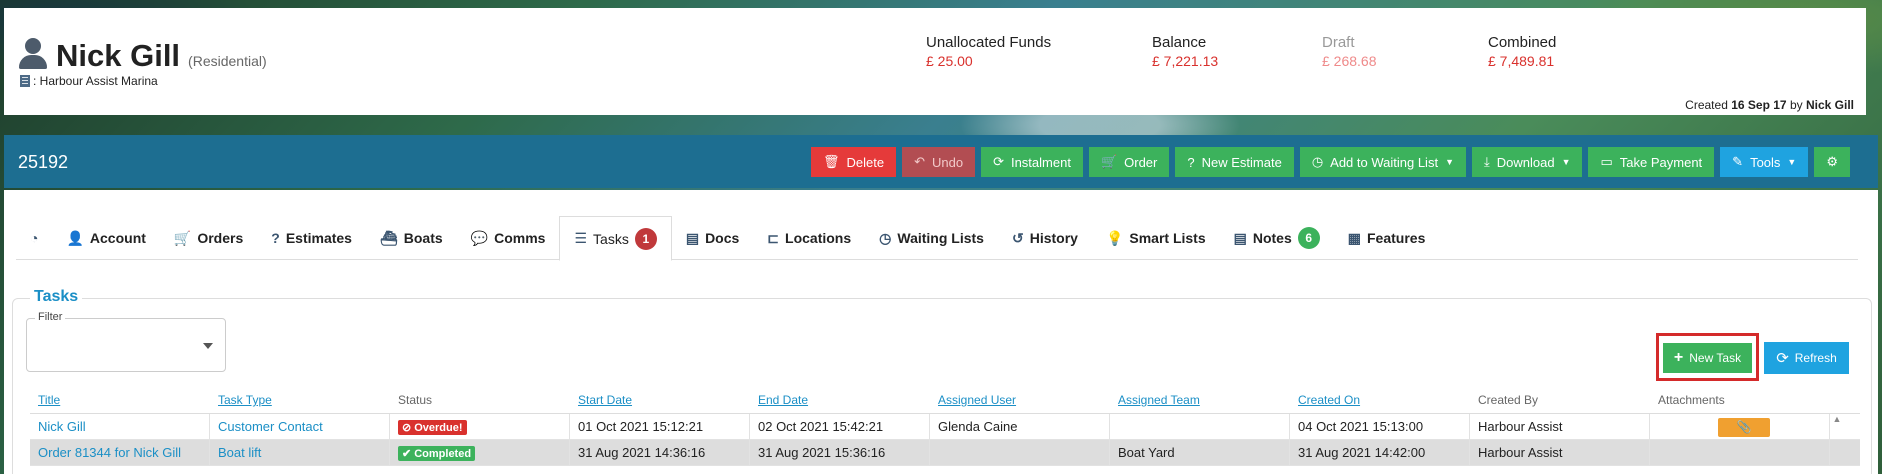 The image size is (1882, 474). I want to click on new-task-button: + New Task, so click(1707, 358).